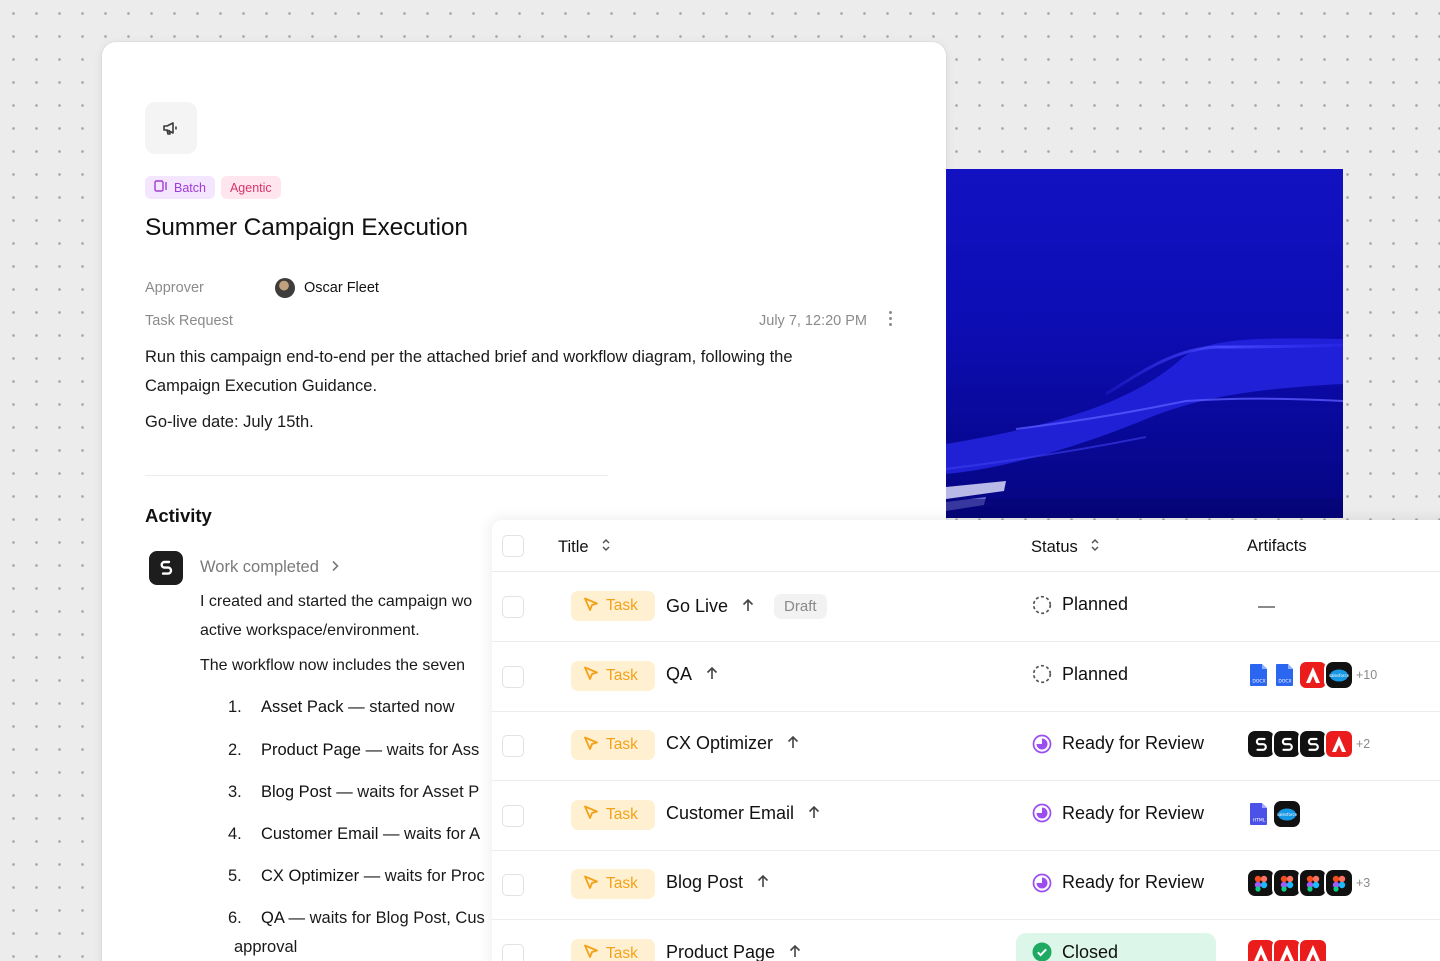 Image resolution: width=1440 pixels, height=961 pixels. What do you see at coordinates (429, 834) in the screenshot?
I see `step-status: — waits for A` at bounding box center [429, 834].